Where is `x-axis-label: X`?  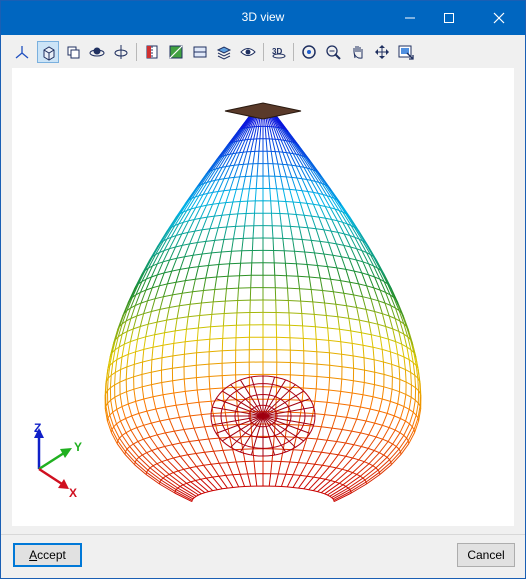
x-axis-label: X is located at coordinates (73, 493).